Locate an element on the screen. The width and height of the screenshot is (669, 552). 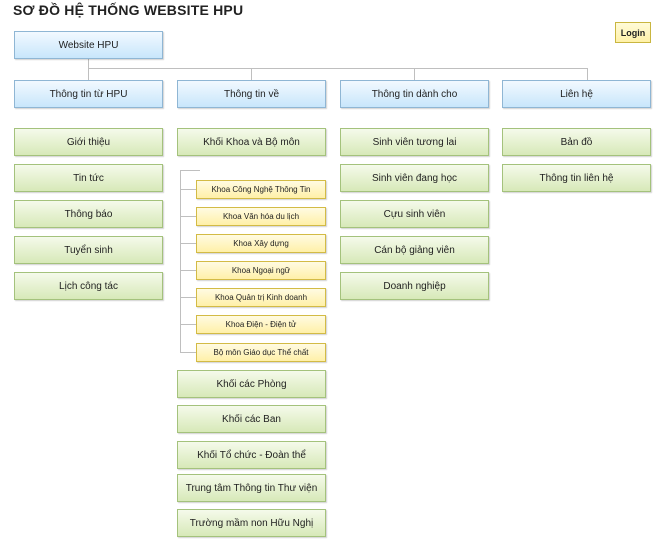
faculty-item: Khoa Văn hóa du lịch is located at coordinates (261, 216).